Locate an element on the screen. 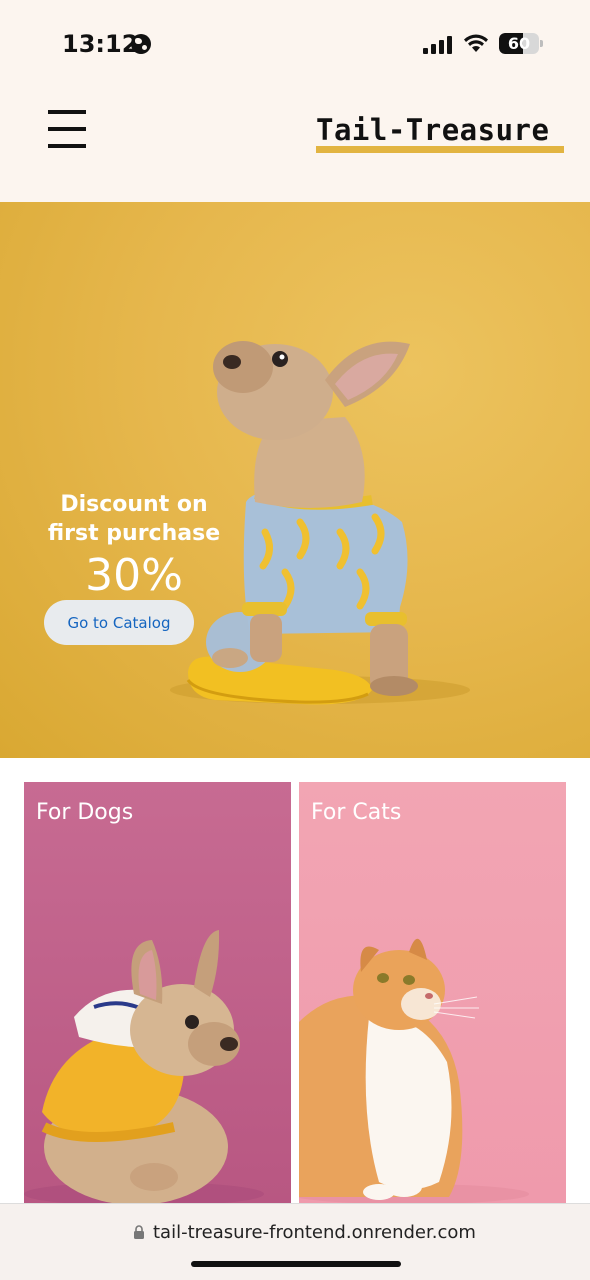  category-label-cats: For Cats is located at coordinates (356, 812).